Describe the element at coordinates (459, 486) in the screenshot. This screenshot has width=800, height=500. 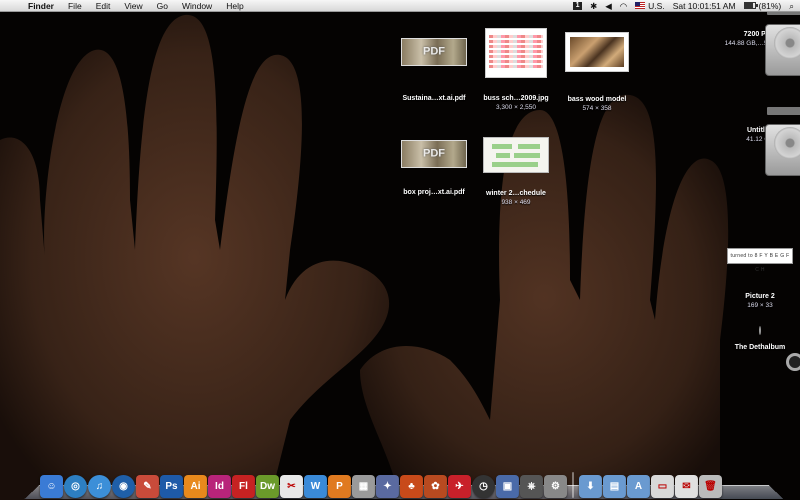
I see `airplane-icon: ✈` at that location.